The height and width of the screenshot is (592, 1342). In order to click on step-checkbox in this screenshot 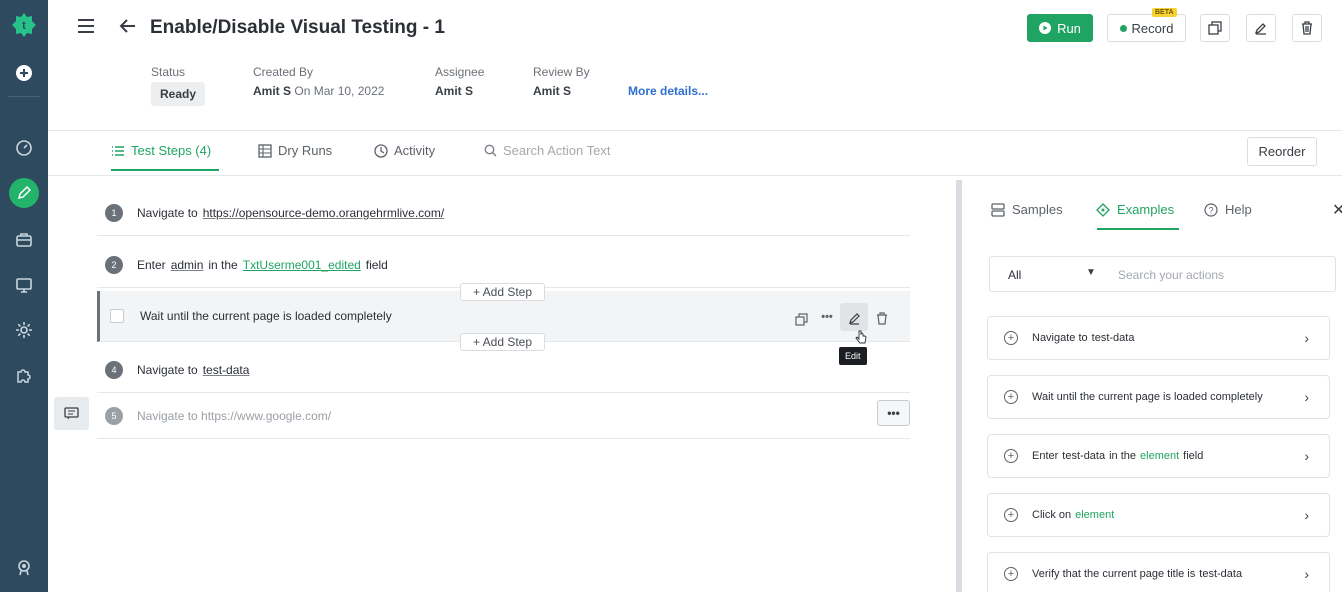, I will do `click(117, 316)`.